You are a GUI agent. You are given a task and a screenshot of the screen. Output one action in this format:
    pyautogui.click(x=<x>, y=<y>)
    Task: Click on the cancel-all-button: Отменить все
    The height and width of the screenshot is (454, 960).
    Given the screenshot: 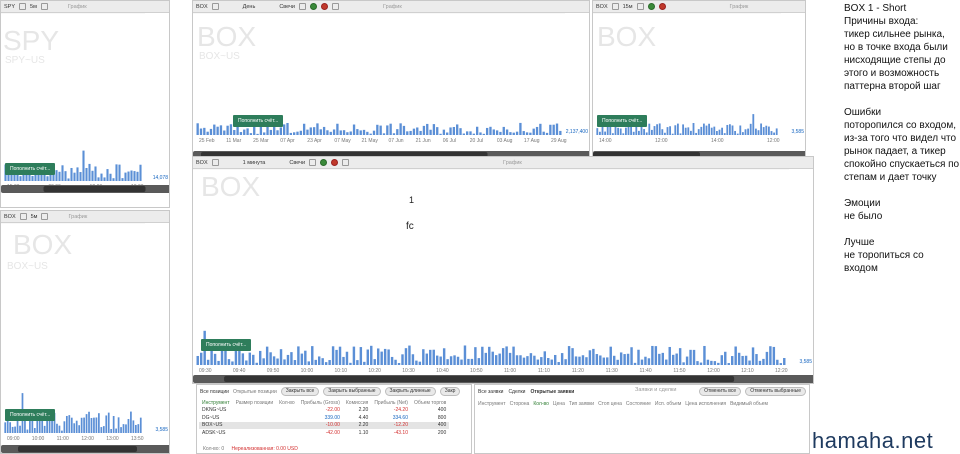 What is the action you would take?
    pyautogui.click(x=720, y=391)
    